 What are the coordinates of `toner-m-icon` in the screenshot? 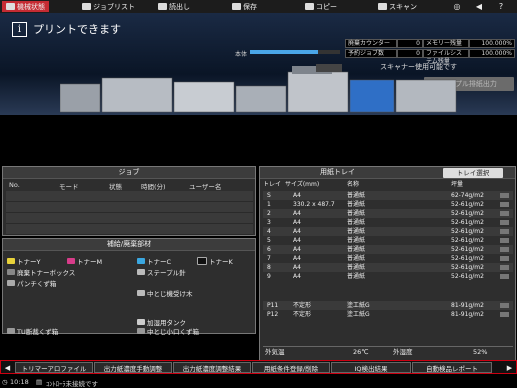 It's located at (71, 261).